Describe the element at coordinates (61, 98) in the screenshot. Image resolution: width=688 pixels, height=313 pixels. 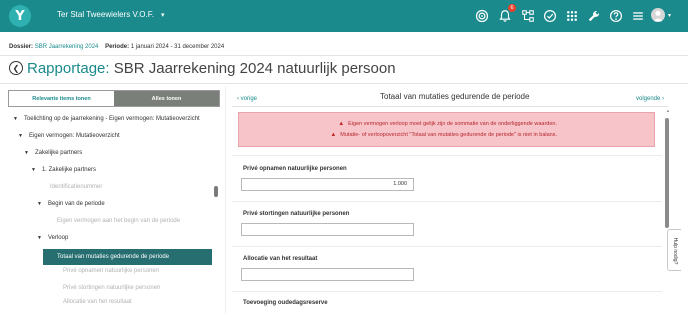
I see `toggle-relevant-items: Relevante items tonen` at that location.